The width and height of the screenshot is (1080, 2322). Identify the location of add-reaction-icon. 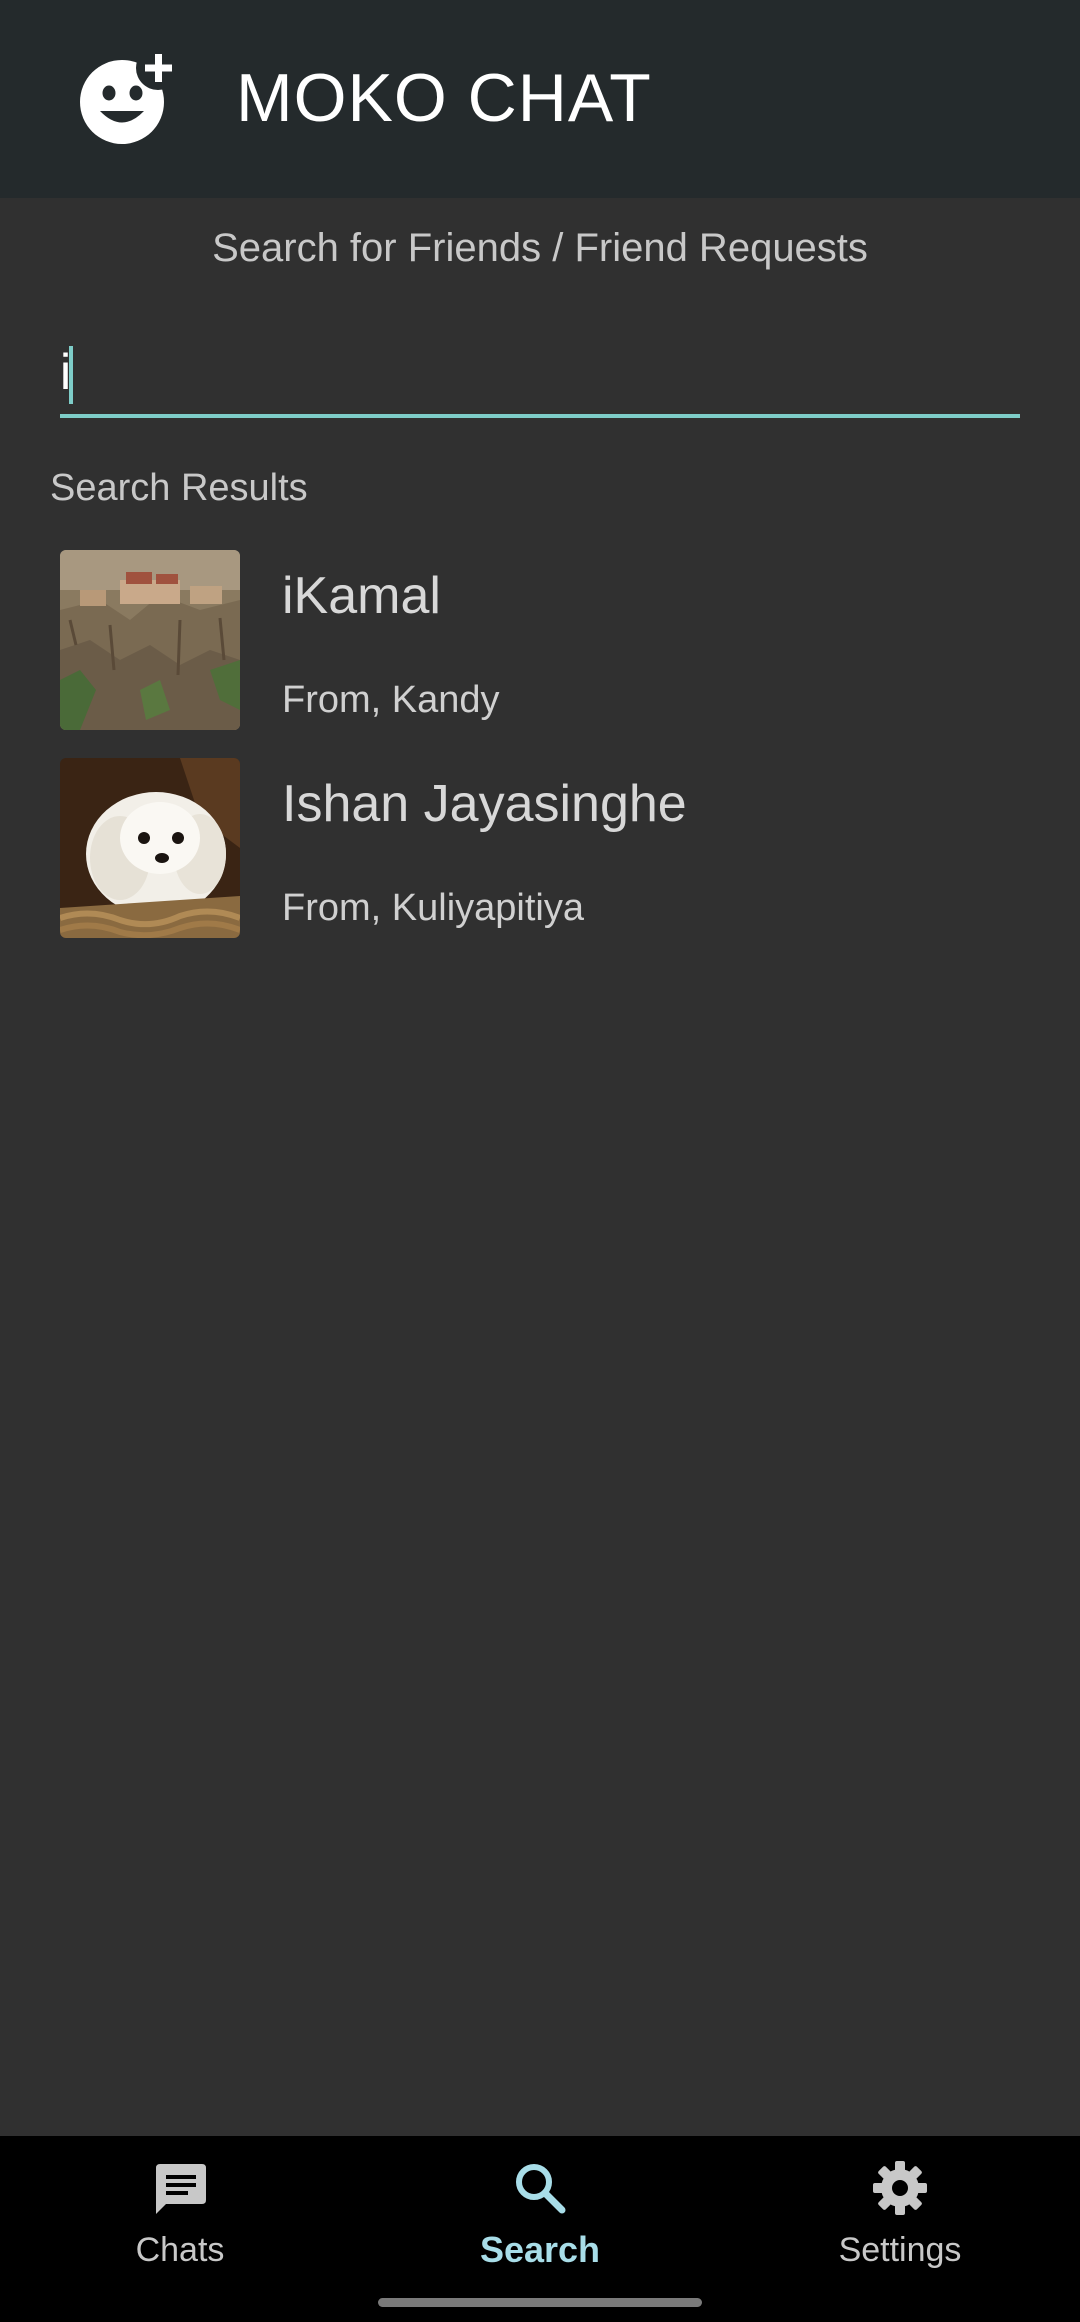
(130, 98).